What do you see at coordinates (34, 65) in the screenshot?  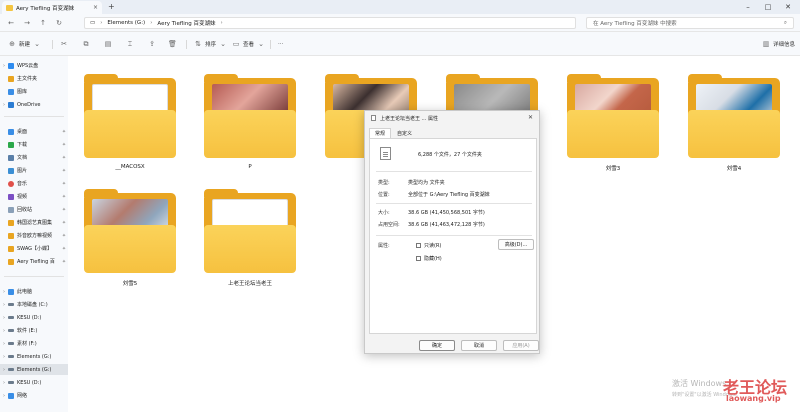 I see `sidebar-item-wps: › WPS云盘` at bounding box center [34, 65].